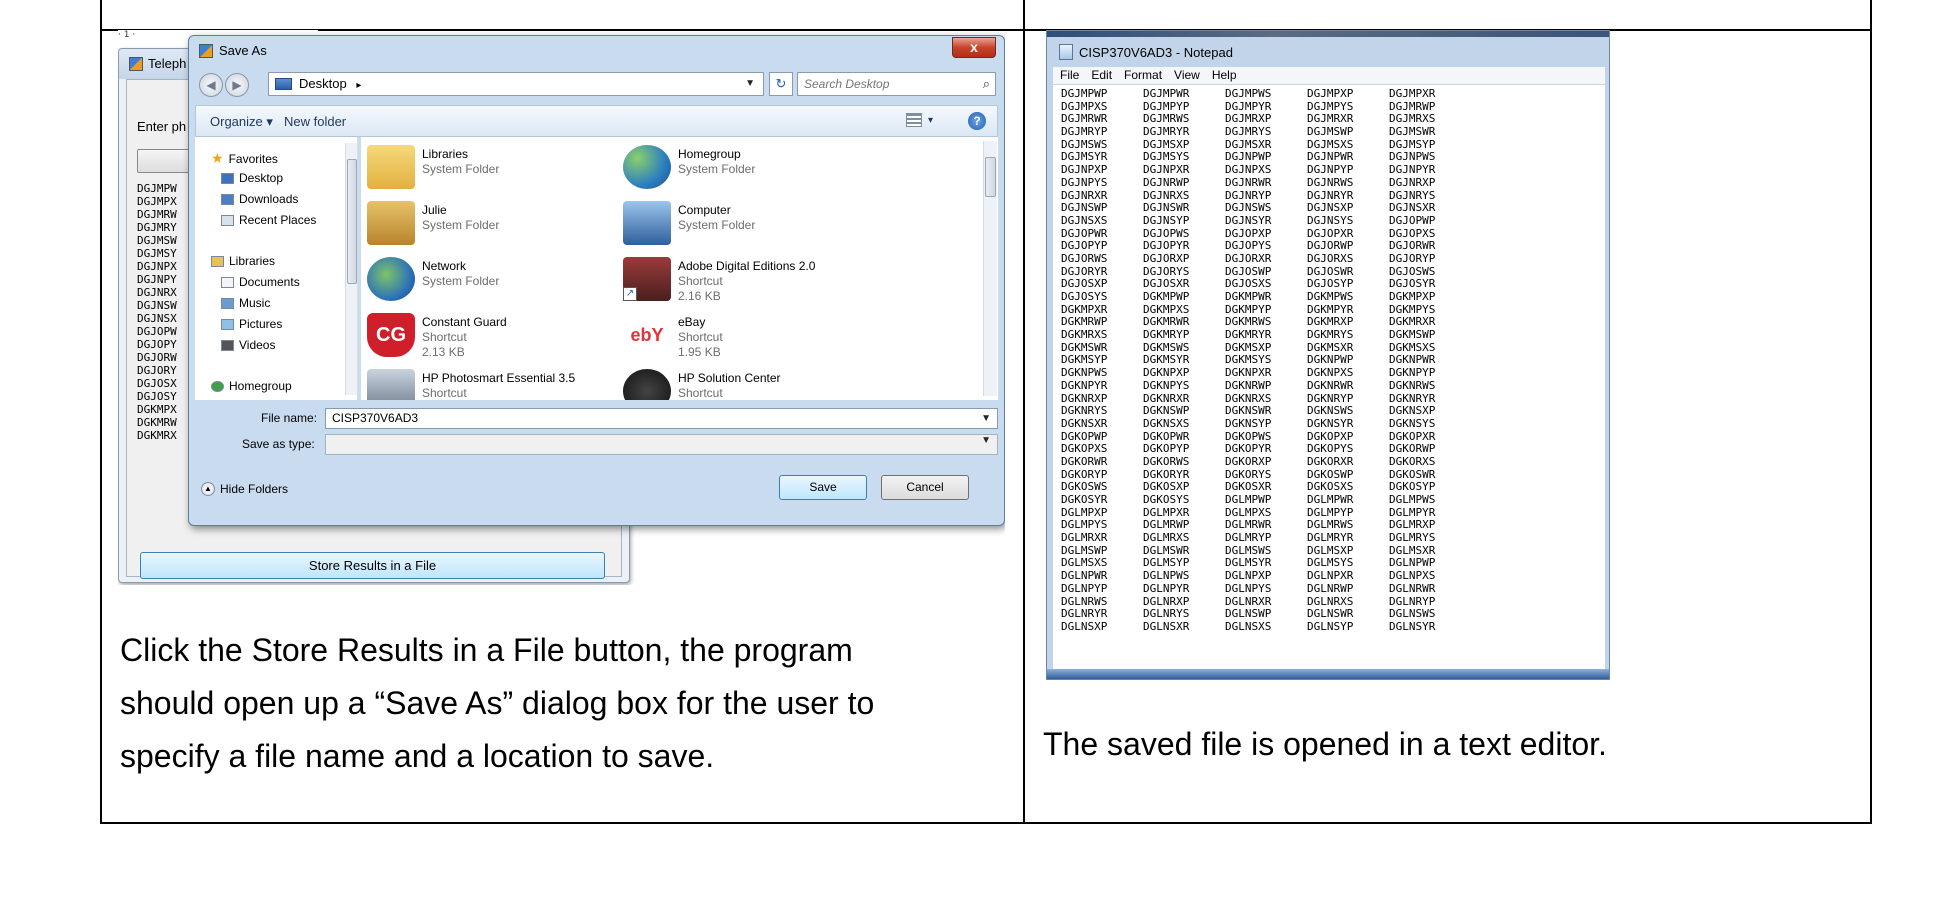  What do you see at coordinates (257, 345) in the screenshot?
I see `nav-videos-label: Videos` at bounding box center [257, 345].